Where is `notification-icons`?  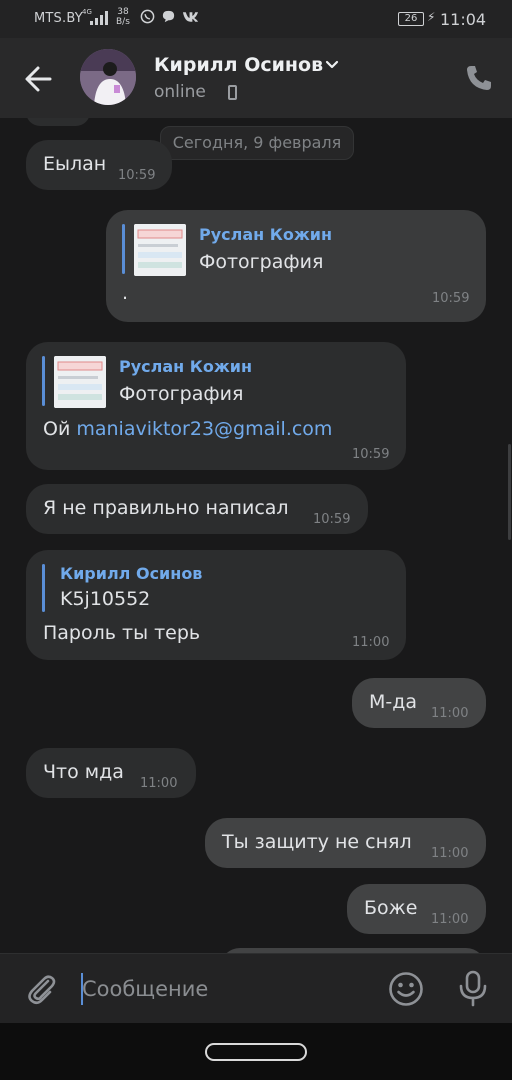
notification-icons is located at coordinates (169, 16).